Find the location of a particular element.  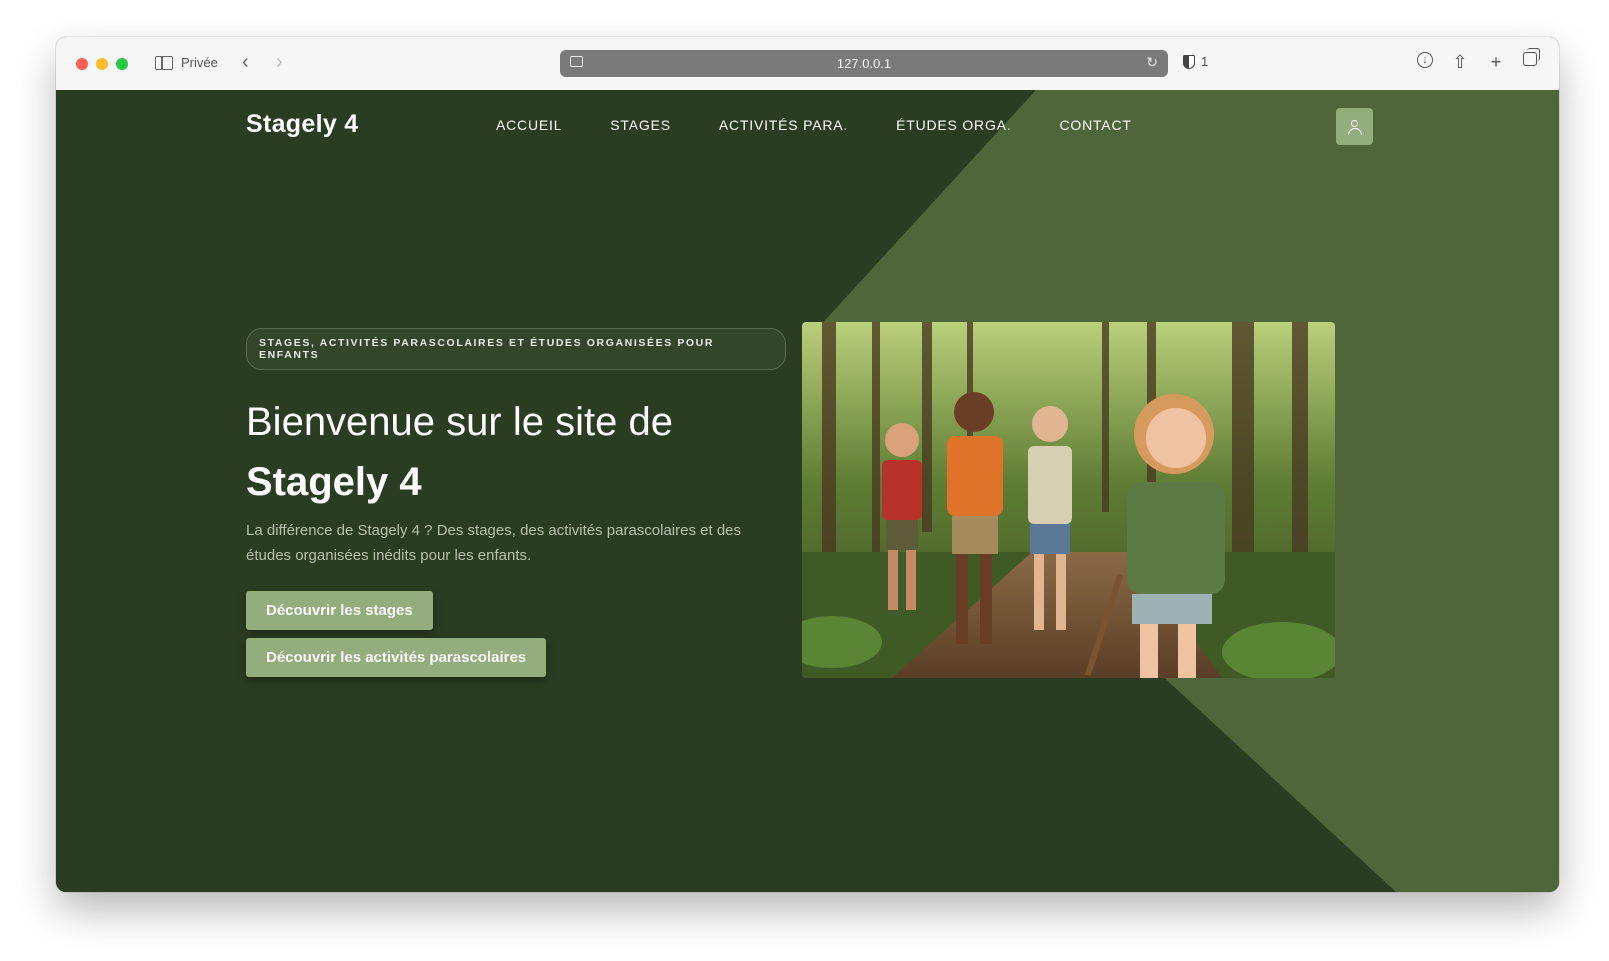

hero-image is located at coordinates (1068, 500).